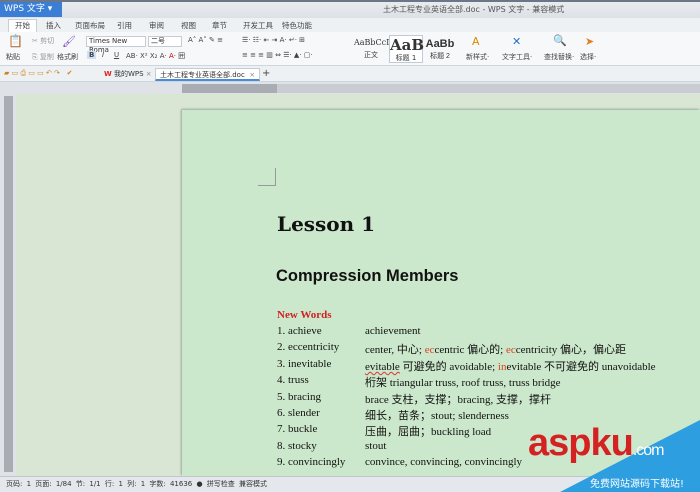  I want to click on word-definition: brace 支柱，支撑；bracing, 支撑，撑杆, so click(458, 399).